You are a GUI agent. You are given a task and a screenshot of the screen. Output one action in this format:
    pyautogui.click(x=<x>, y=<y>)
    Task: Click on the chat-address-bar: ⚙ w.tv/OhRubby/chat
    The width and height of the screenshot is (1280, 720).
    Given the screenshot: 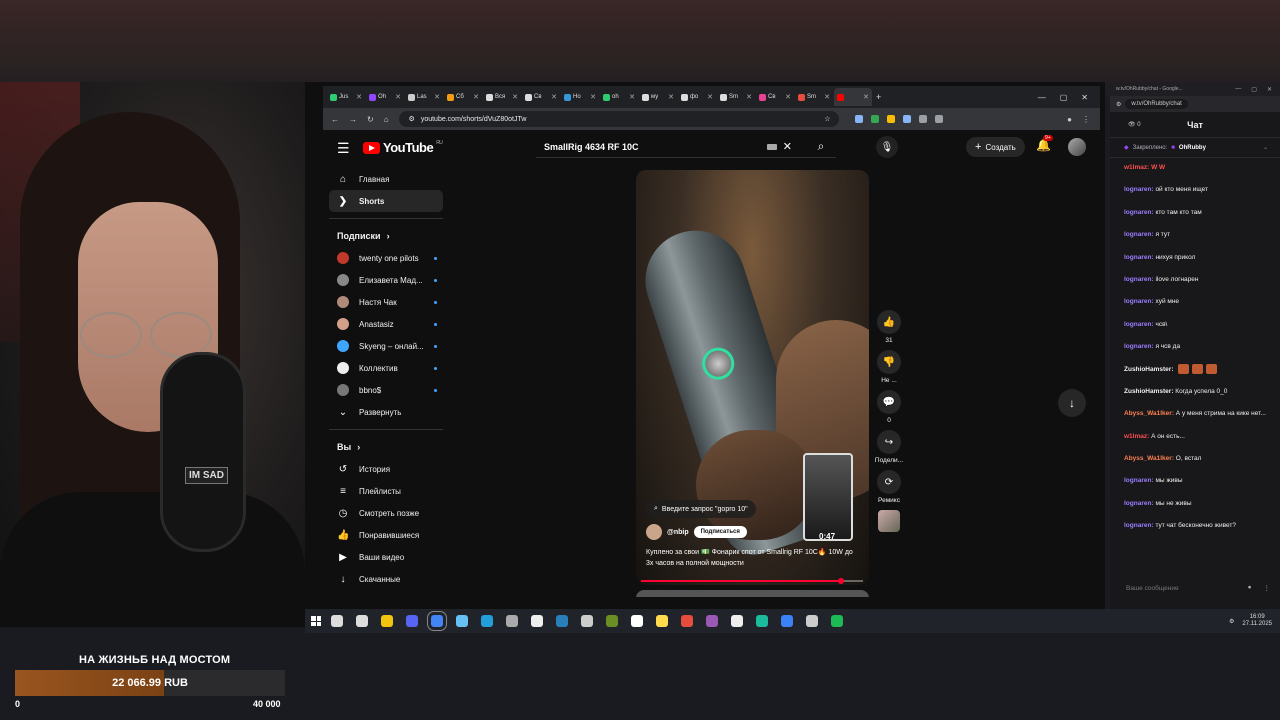 What is the action you would take?
    pyautogui.click(x=1195, y=104)
    